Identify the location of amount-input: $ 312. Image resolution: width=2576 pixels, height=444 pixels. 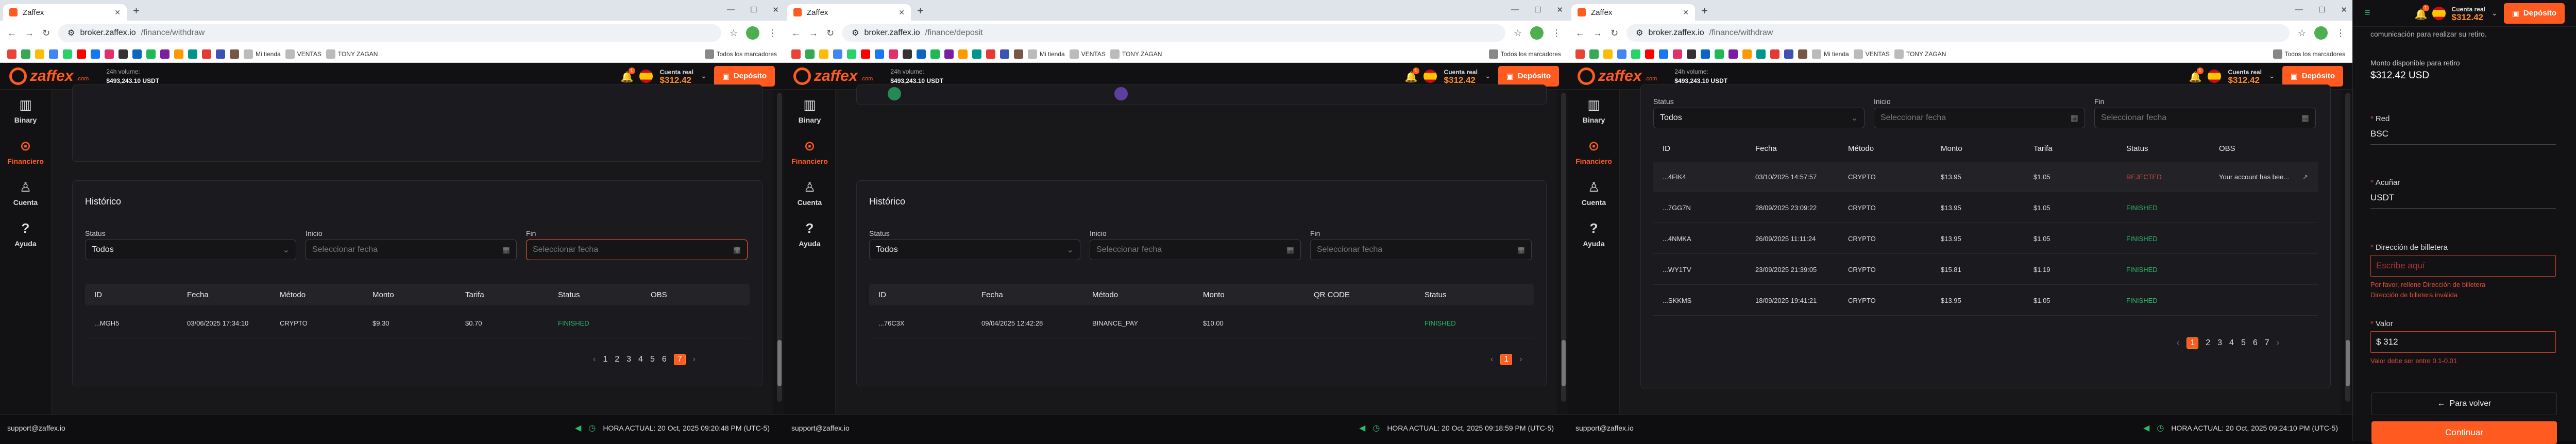
(2463, 342).